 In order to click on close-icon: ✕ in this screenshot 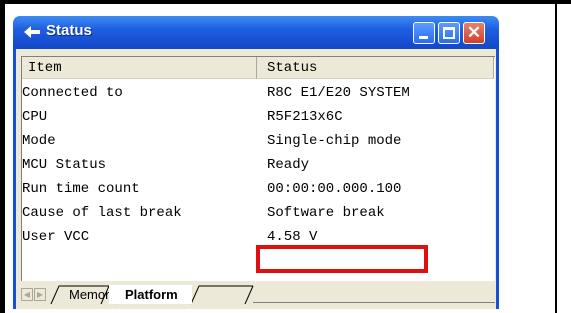, I will do `click(474, 32)`.